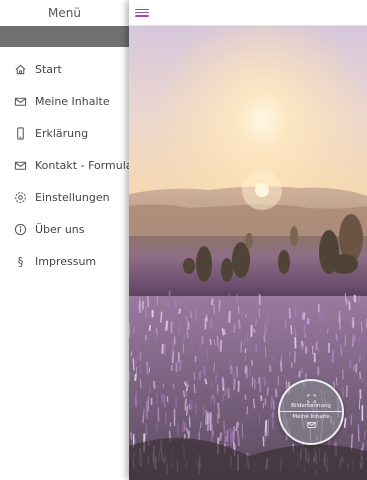  I want to click on sidebar-item-meine-inhalte: Meine Inhalte, so click(64, 101).